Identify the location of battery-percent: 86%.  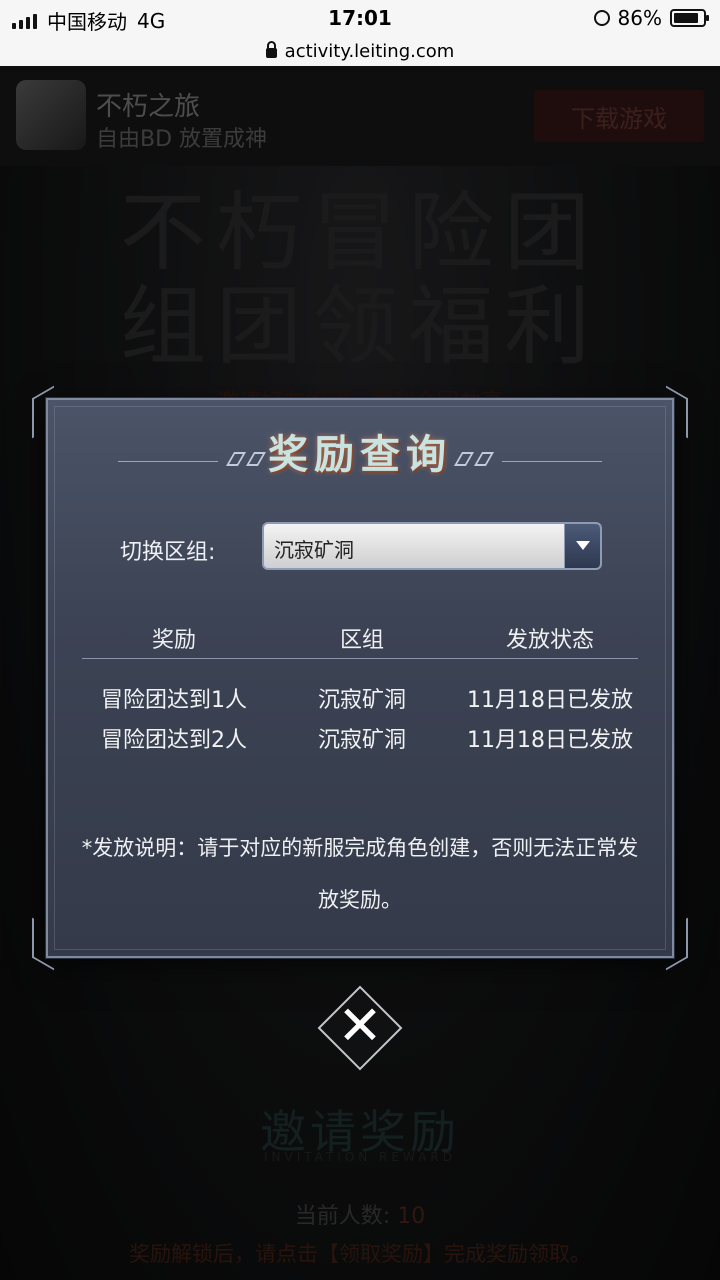
(639, 18).